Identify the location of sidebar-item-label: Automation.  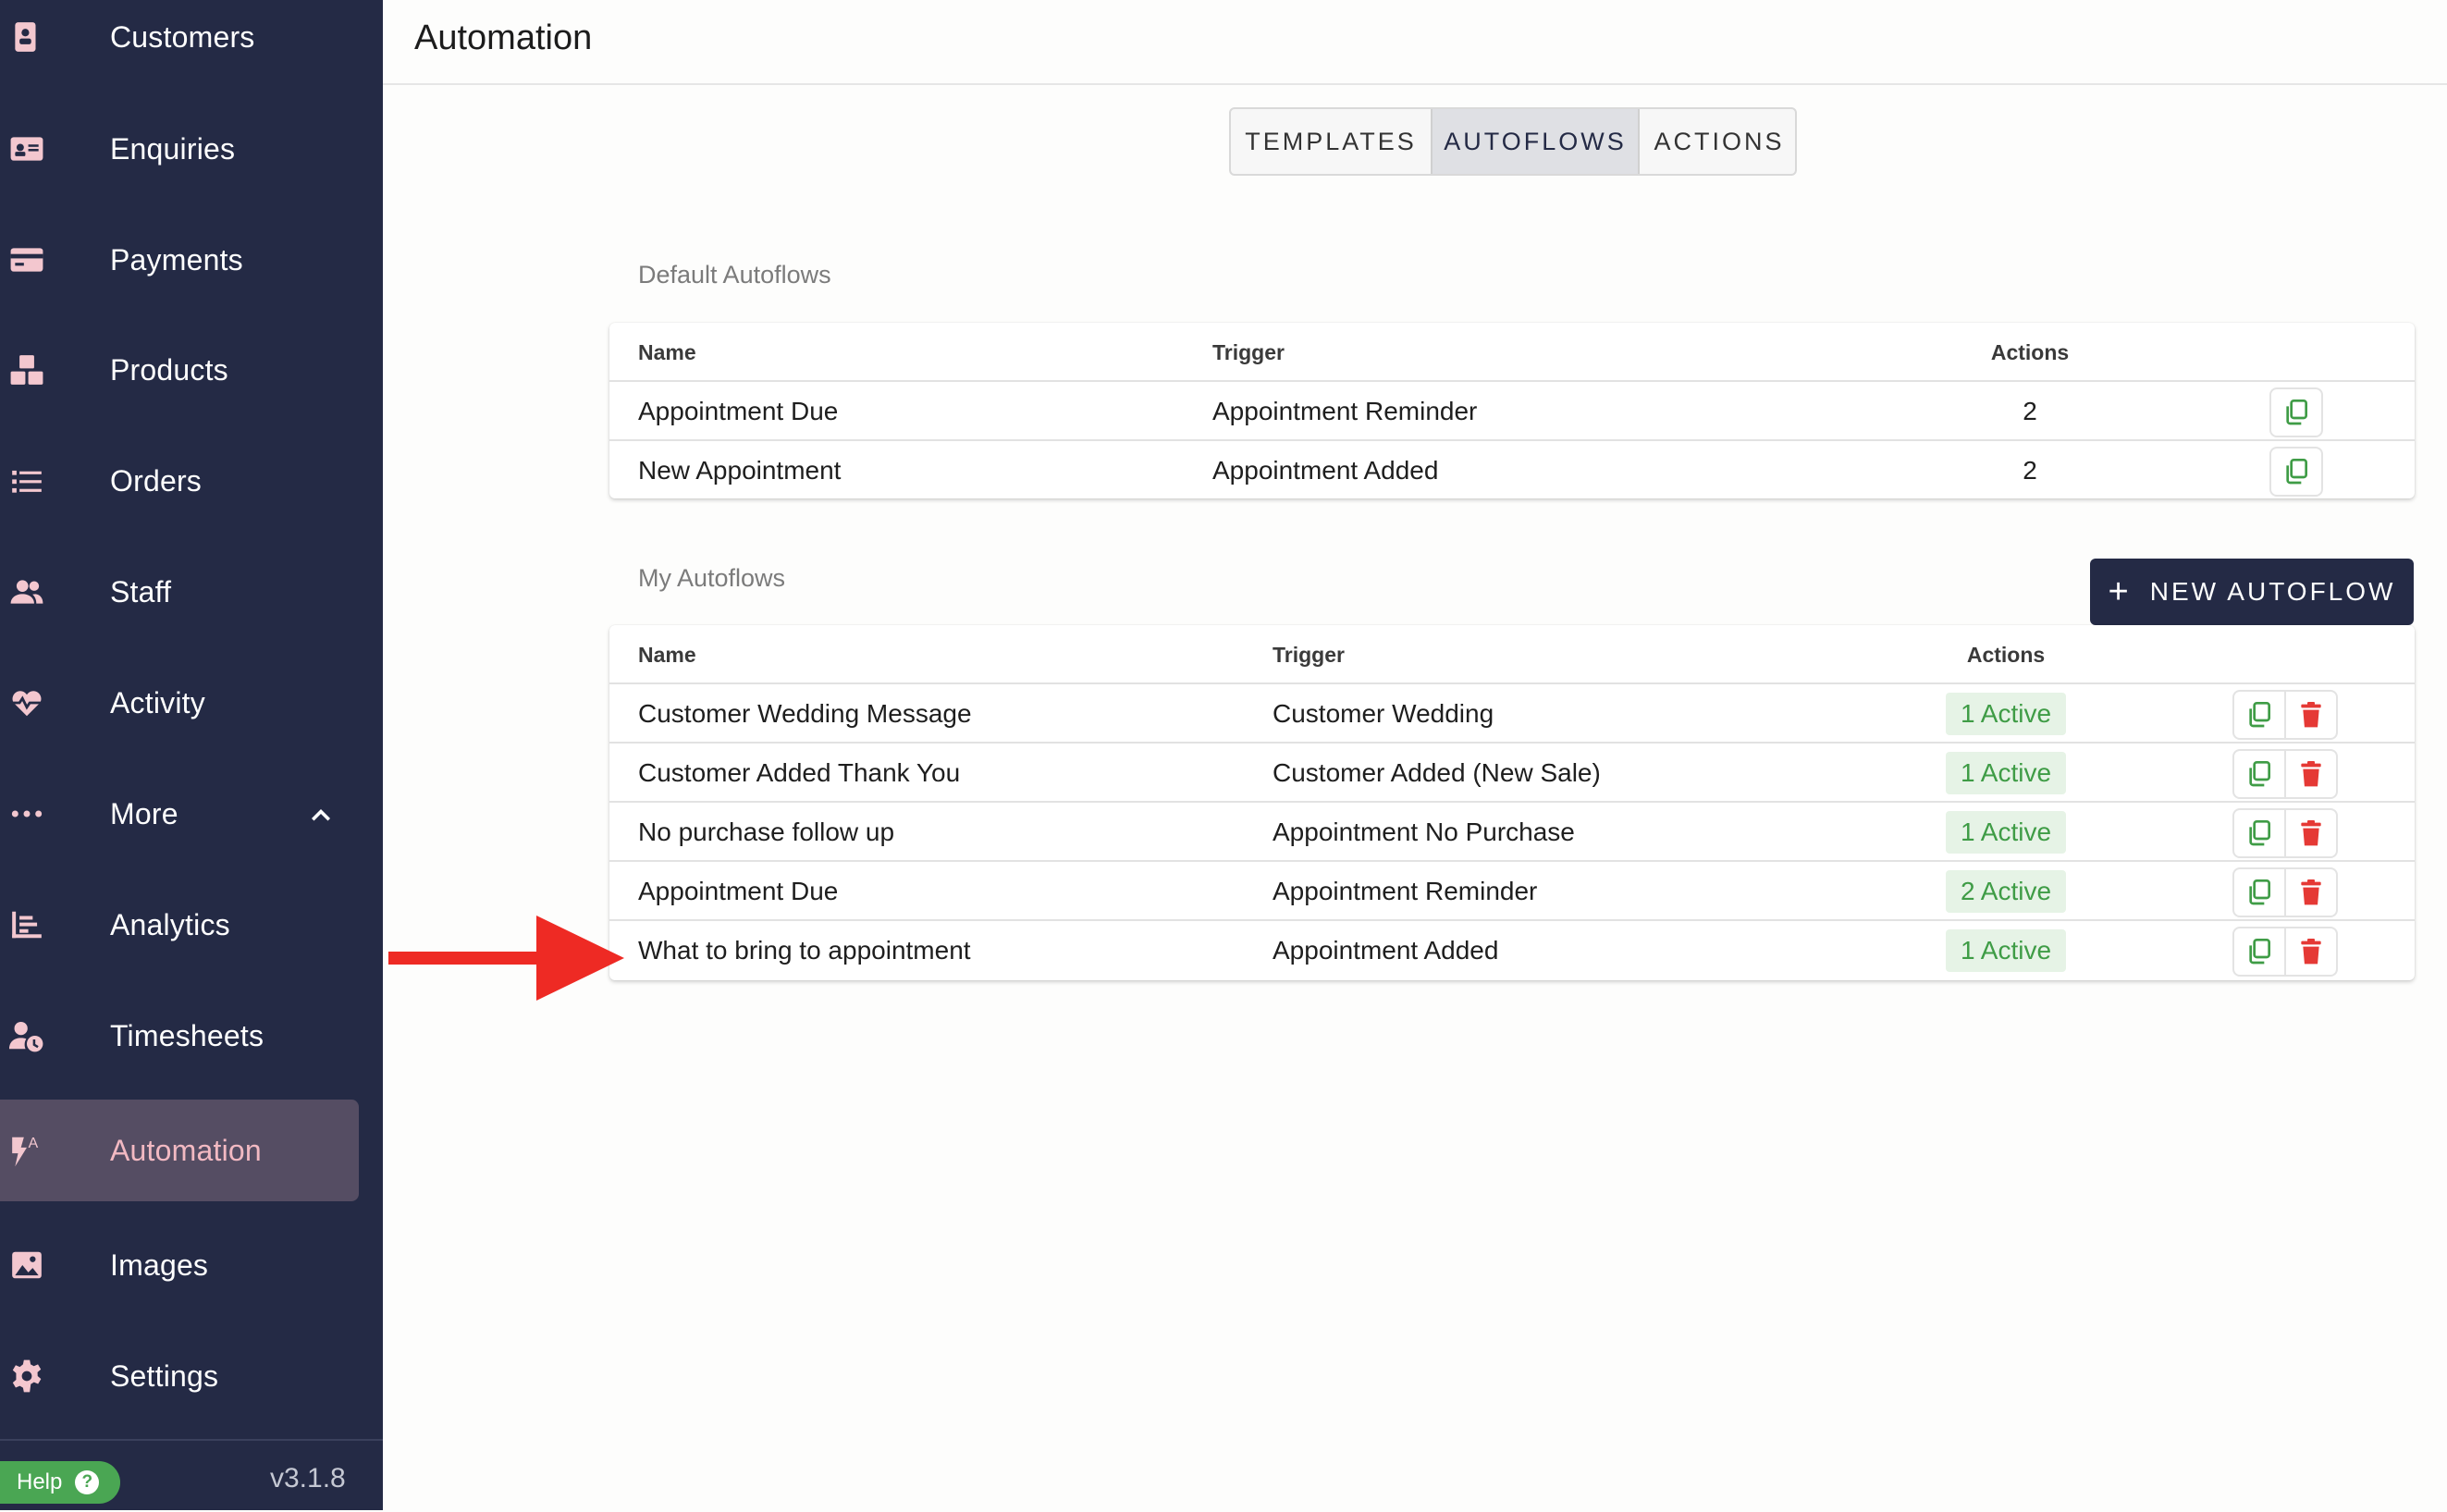
(186, 1150).